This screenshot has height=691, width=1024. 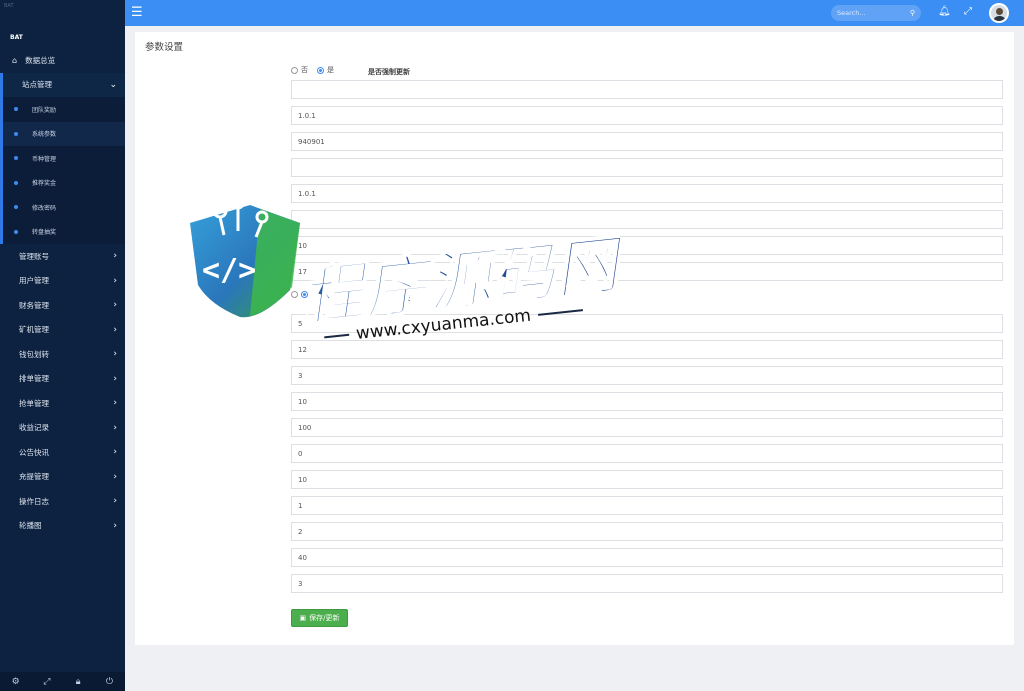 What do you see at coordinates (62, 501) in the screenshot?
I see `sidebar-item: 操作日志 ›` at bounding box center [62, 501].